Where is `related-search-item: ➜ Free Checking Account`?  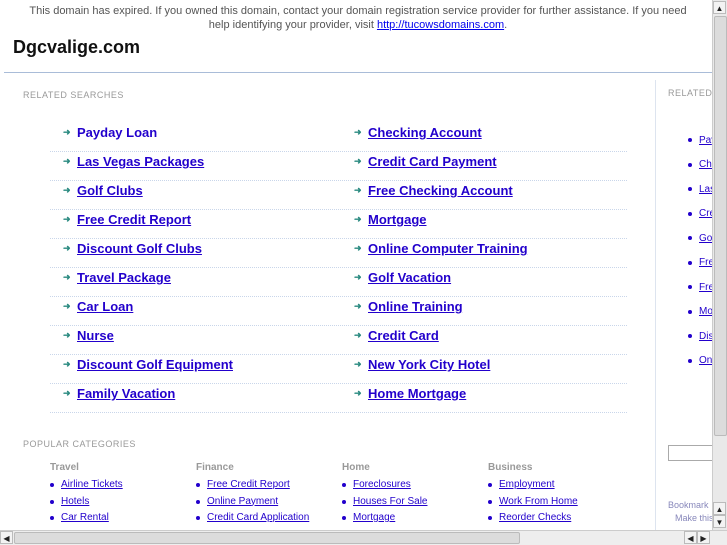
related-search-item: ➜ Free Checking Account is located at coordinates (433, 190).